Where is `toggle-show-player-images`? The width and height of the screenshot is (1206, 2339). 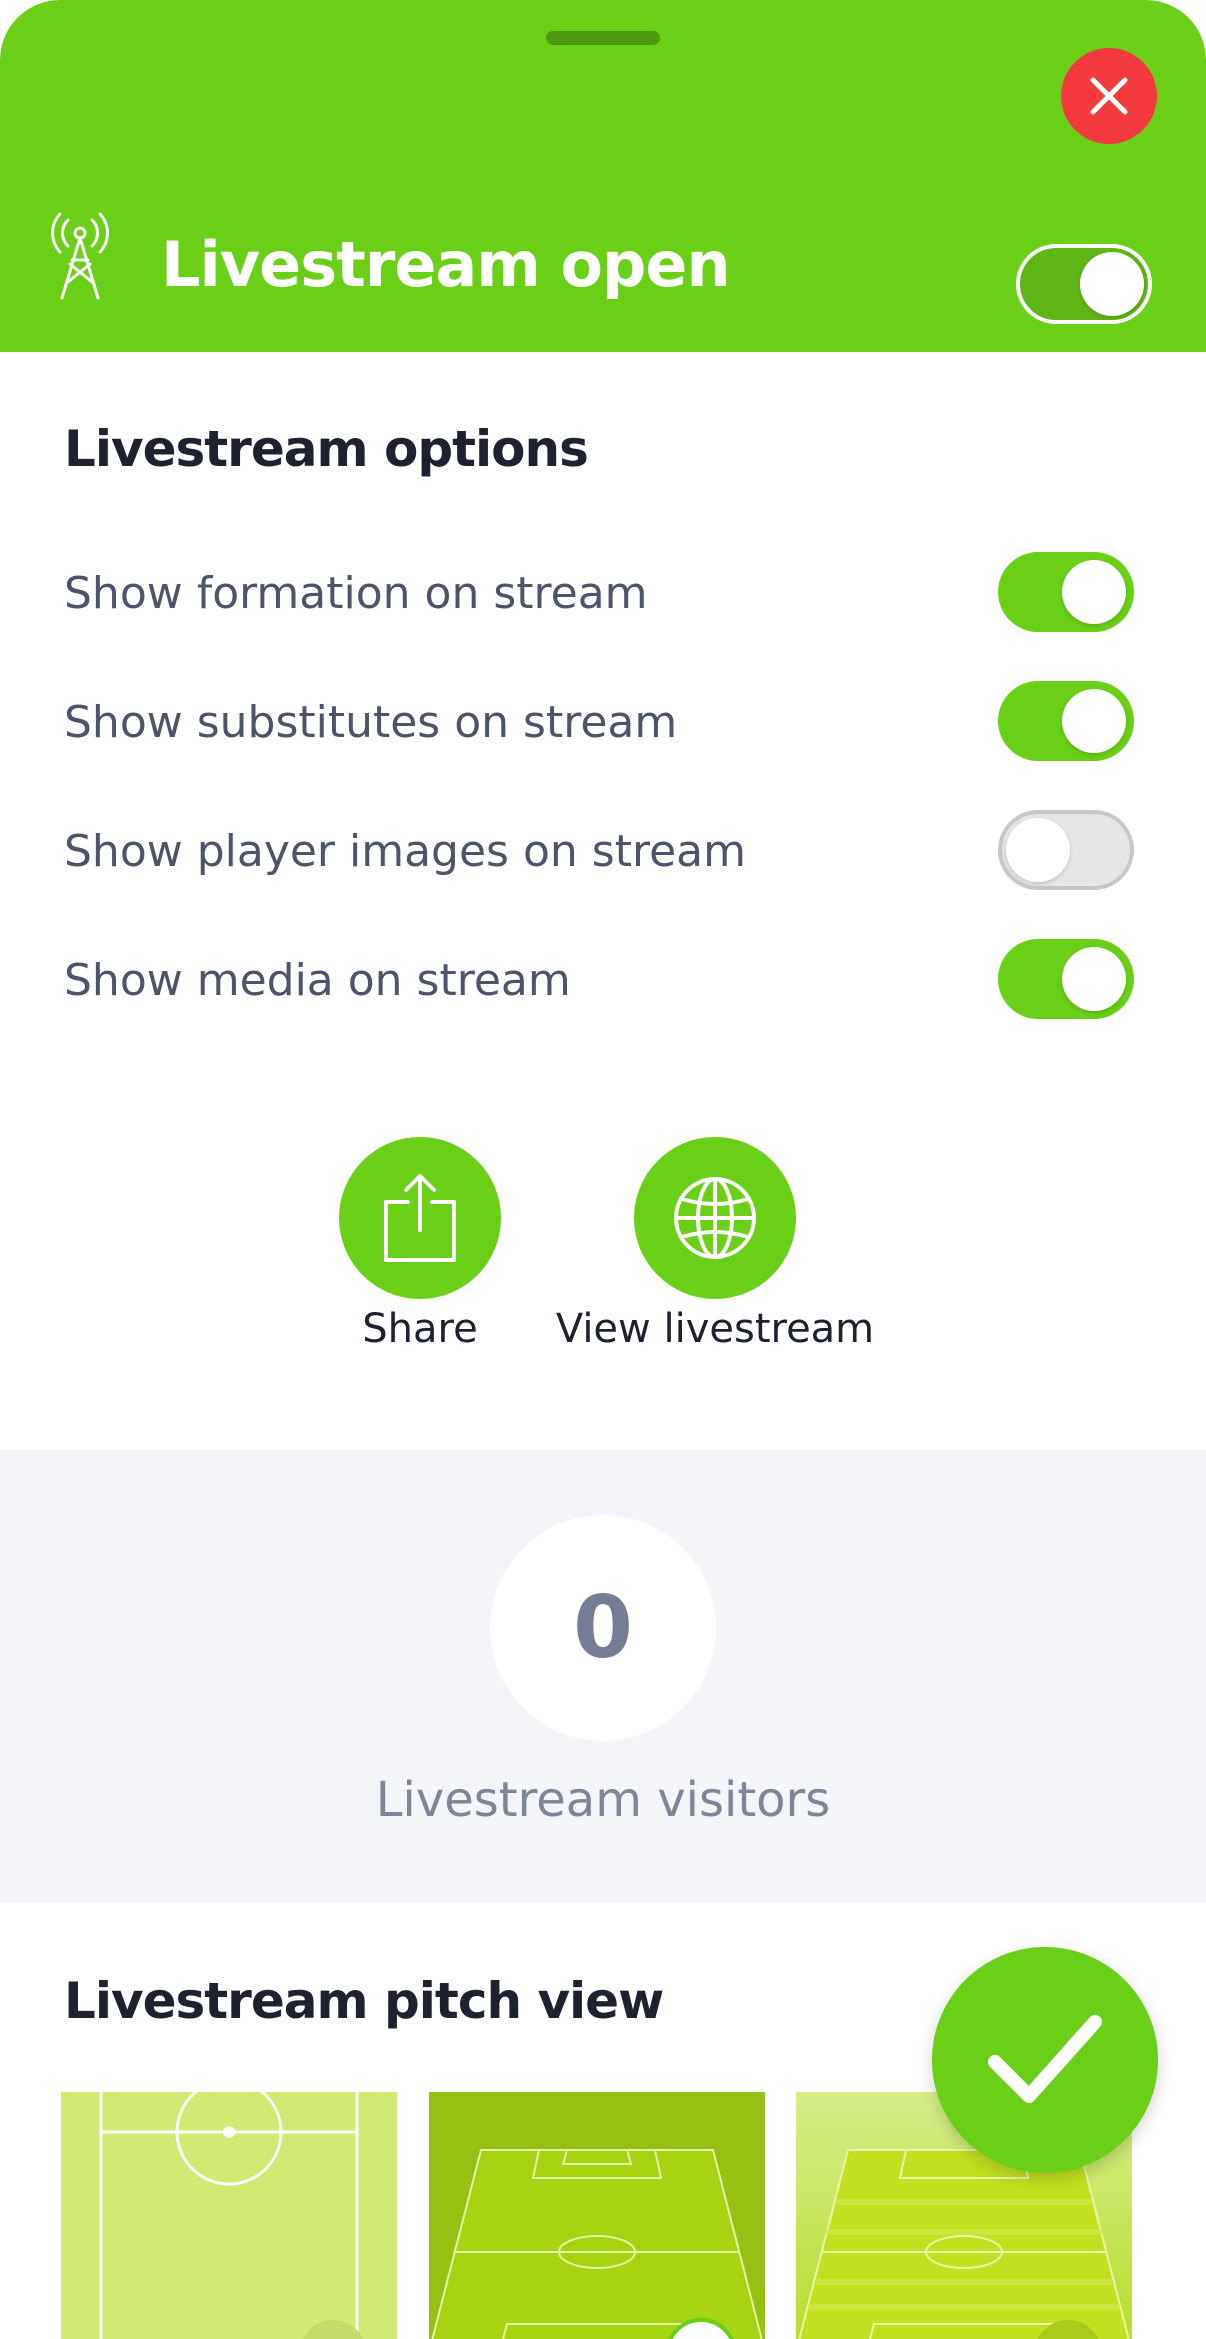 toggle-show-player-images is located at coordinates (1066, 850).